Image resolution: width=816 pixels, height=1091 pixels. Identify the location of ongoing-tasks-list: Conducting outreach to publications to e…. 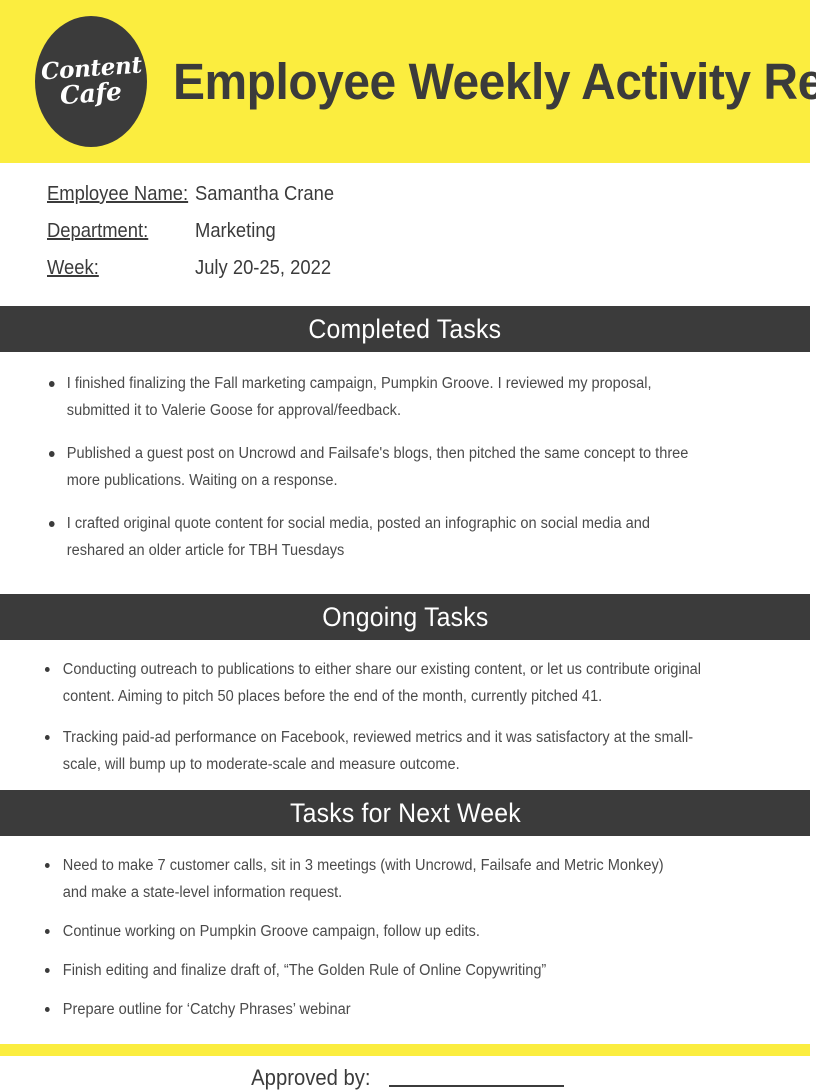
(405, 715).